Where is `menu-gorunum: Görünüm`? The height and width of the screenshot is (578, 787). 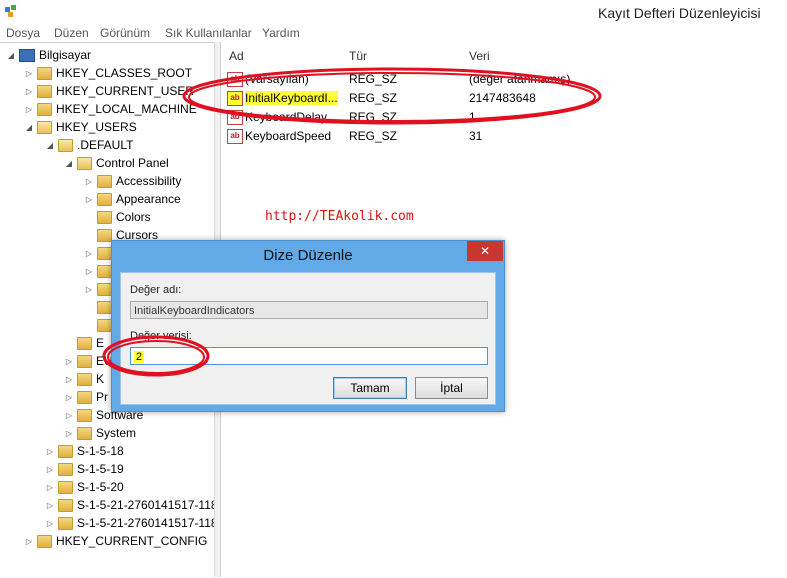
menu-gorunum: Görünüm is located at coordinates (125, 33).